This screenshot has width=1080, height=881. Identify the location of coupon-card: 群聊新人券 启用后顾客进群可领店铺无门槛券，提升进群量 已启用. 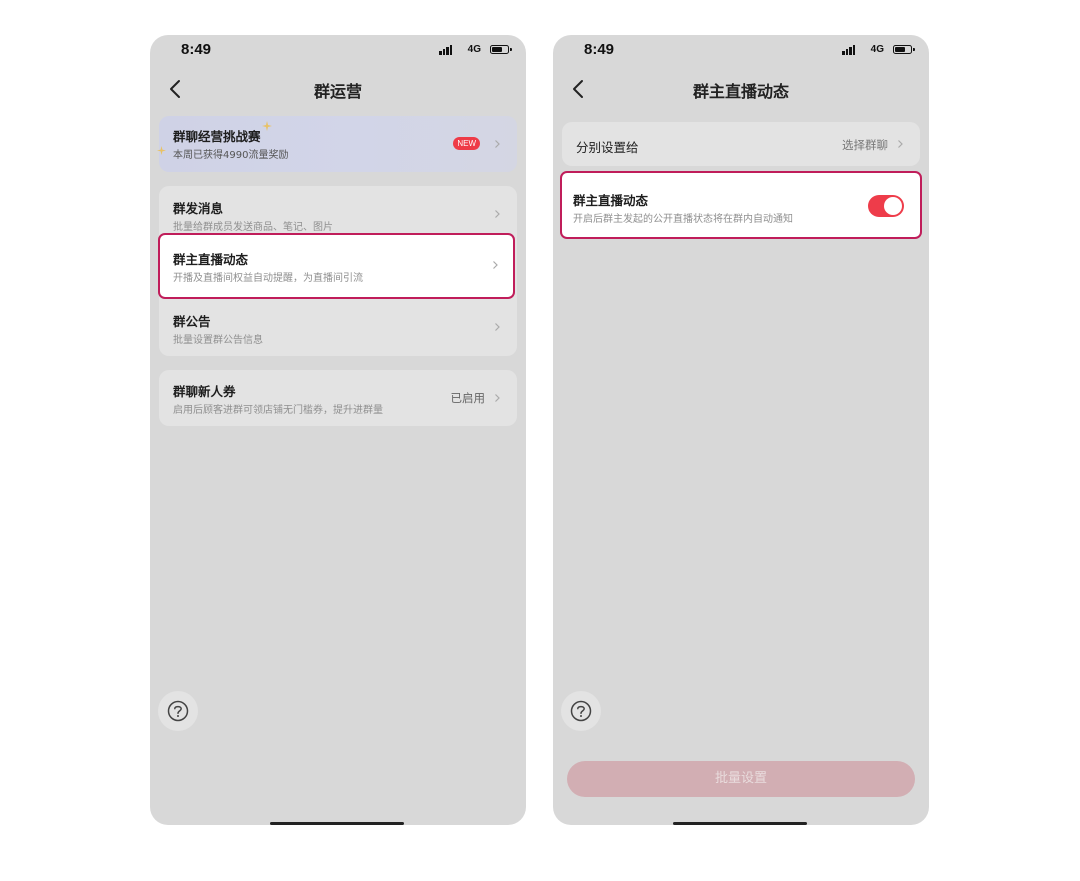
(338, 398).